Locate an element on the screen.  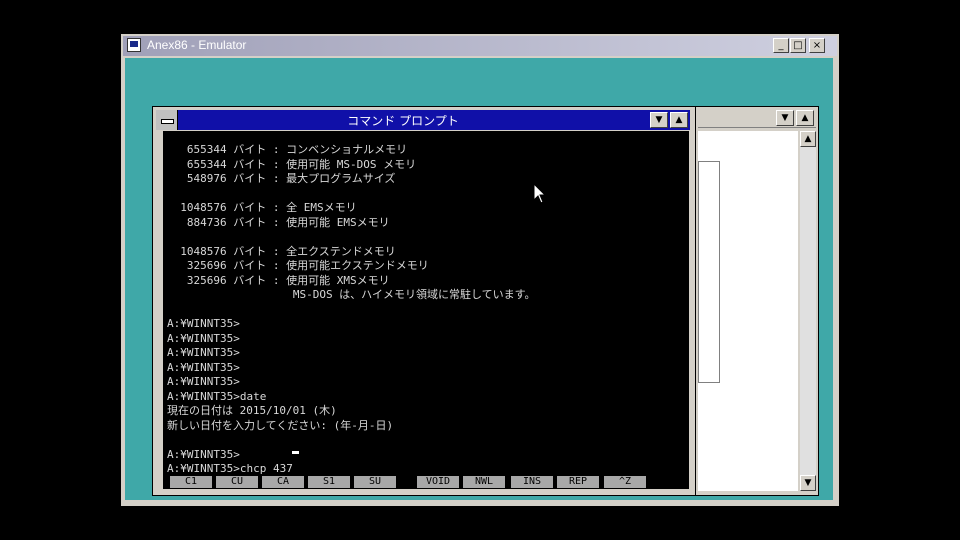
console-line: 884736 バイト : 使用可能 EMSメモリ is located at coordinates (278, 222).